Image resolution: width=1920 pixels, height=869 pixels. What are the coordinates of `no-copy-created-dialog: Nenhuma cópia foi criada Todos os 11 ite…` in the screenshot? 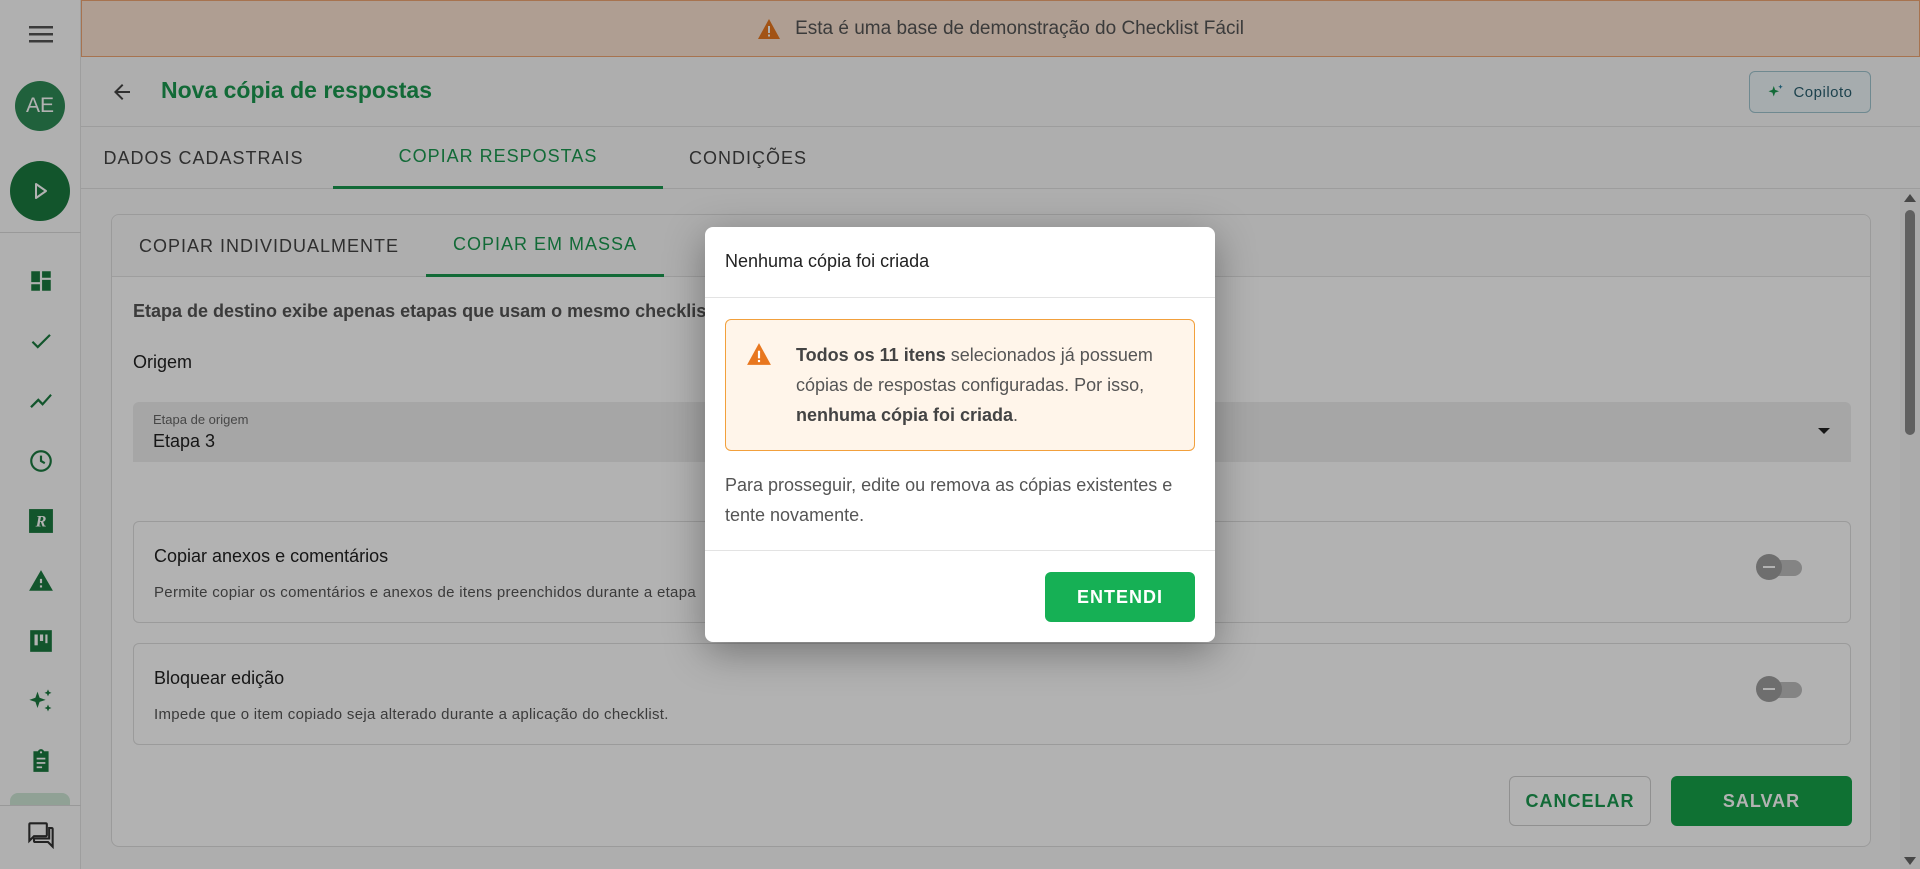 It's located at (960, 434).